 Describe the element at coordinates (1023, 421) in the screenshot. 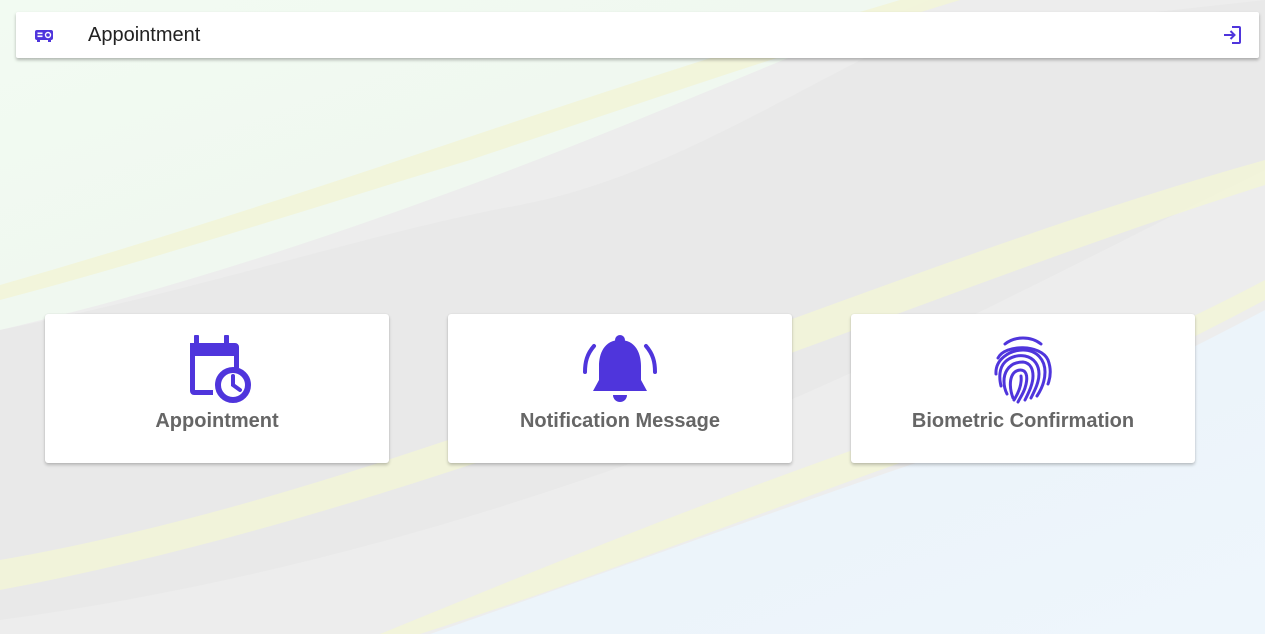

I see `biometric-confirmation-card-label: Biometric Confirmation` at that location.